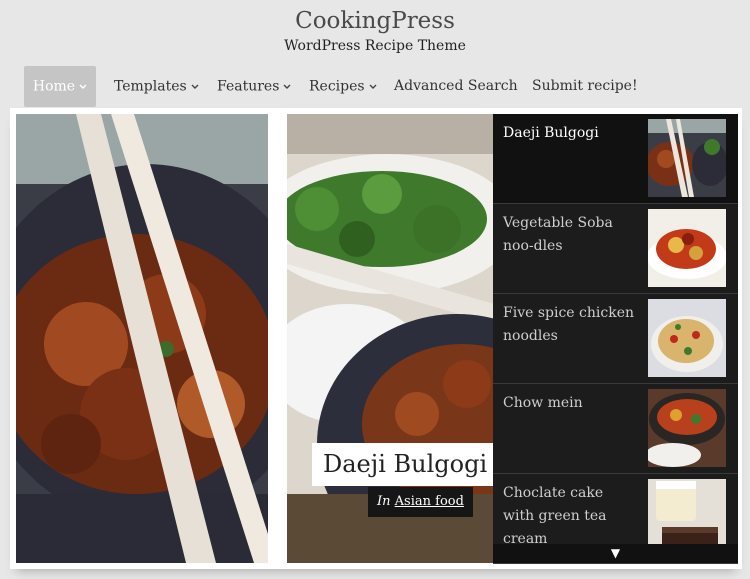  What do you see at coordinates (555, 516) in the screenshot?
I see `slider-item-label: Choclate cake with green tea cream` at bounding box center [555, 516].